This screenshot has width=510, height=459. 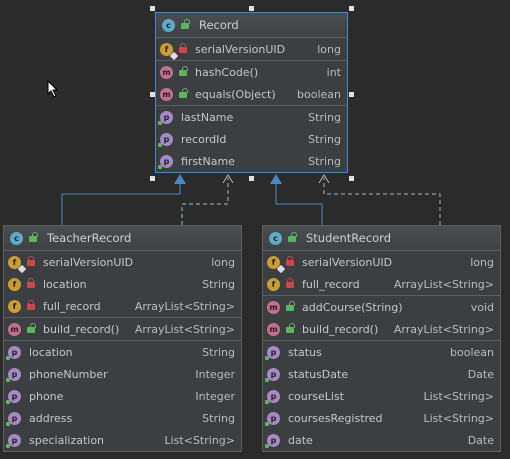 I want to click on member-row-statusdate: p statusDate Date, so click(x=381, y=374).